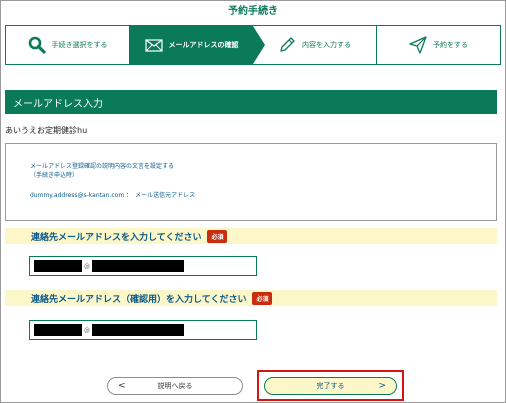  I want to click on section-header: メールアドレス入力, so click(251, 102).